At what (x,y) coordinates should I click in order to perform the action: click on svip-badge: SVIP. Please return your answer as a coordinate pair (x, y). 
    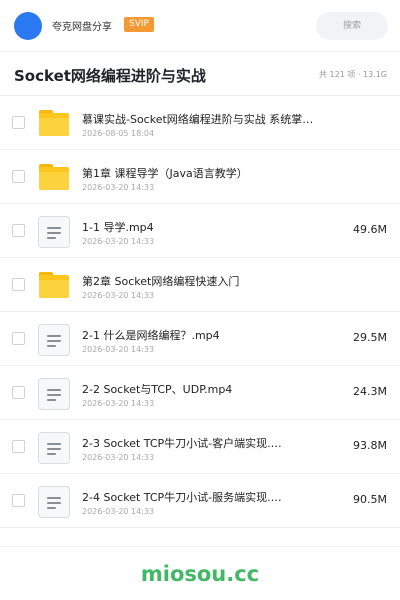
    Looking at the image, I should click on (139, 24).